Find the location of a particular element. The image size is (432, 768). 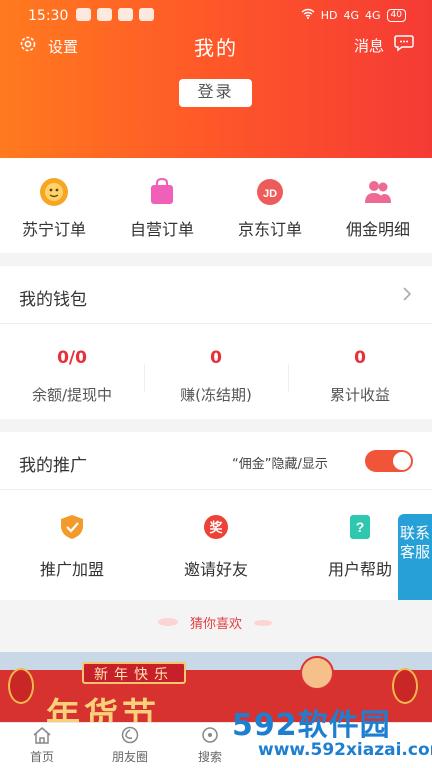

messages-label: 消息 is located at coordinates (368, 45).